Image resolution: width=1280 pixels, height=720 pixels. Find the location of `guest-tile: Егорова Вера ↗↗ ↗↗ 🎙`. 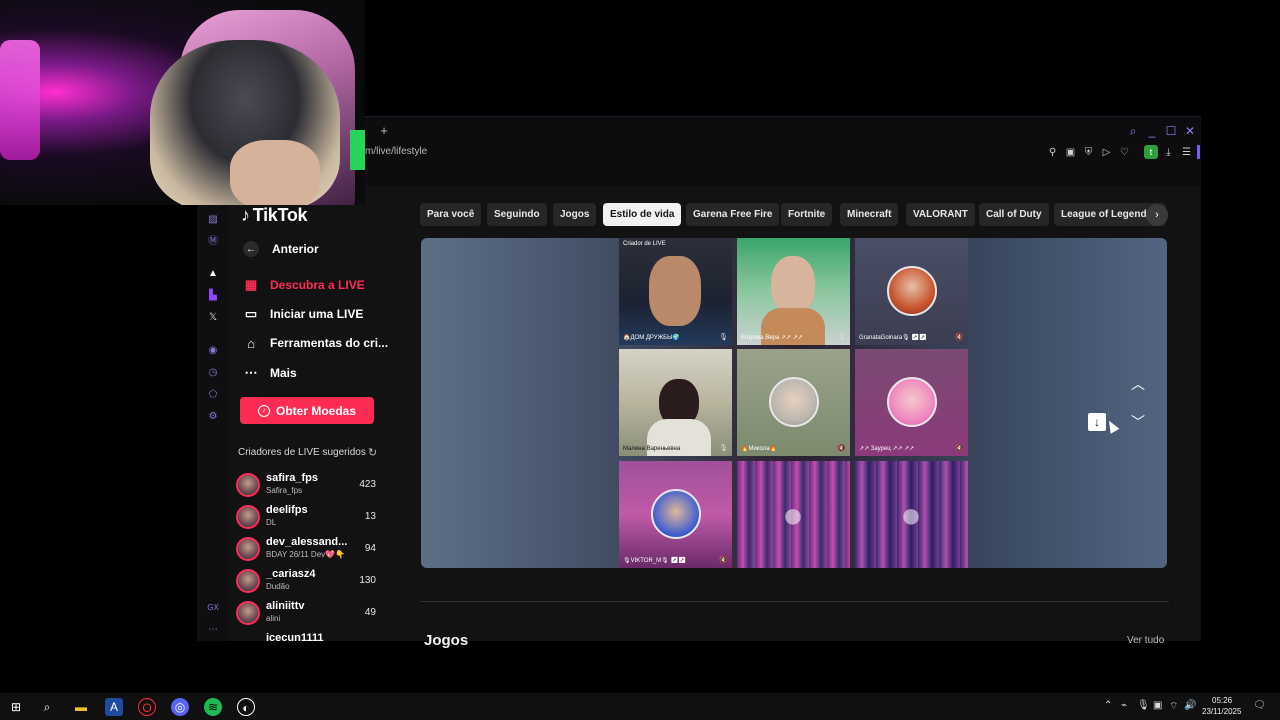

guest-tile: Егорова Вера ↗↗ ↗↗ 🎙 is located at coordinates (793, 291).